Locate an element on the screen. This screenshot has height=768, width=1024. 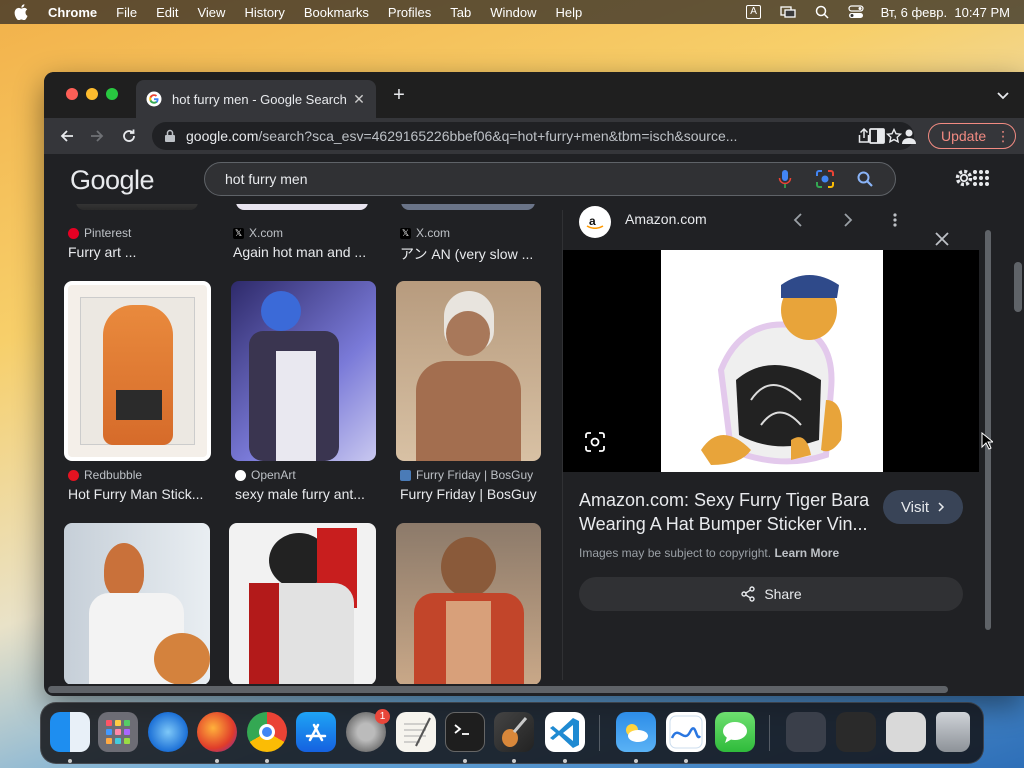
amazon-logo-icon: a is located at coordinates (595, 222).